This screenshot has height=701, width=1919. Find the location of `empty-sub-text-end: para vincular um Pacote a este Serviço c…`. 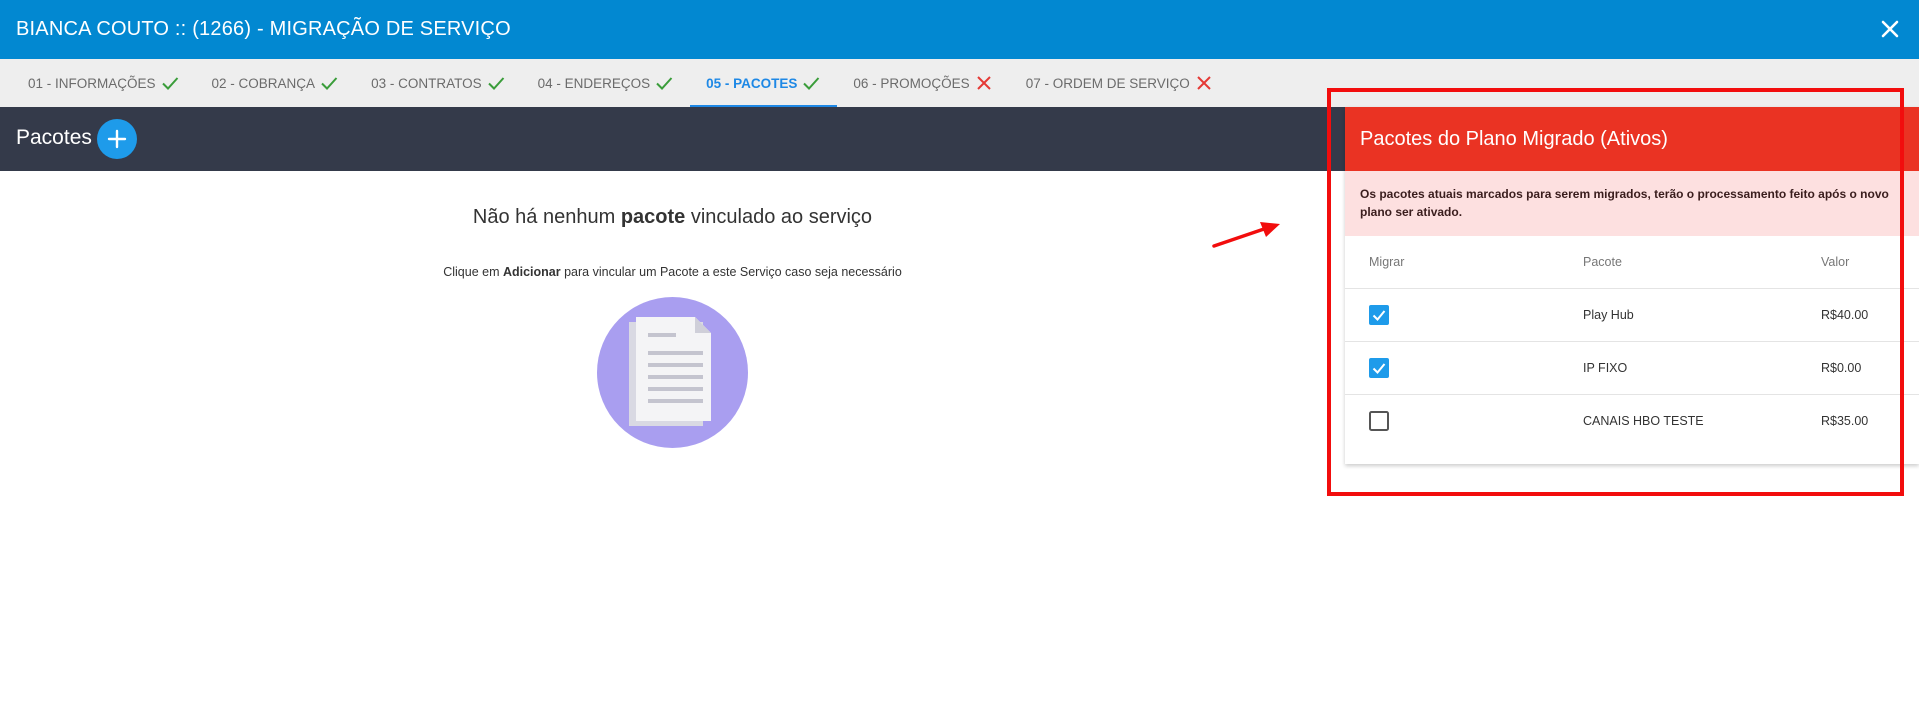

empty-sub-text-end: para vincular um Pacote a este Serviço c… is located at coordinates (731, 272).